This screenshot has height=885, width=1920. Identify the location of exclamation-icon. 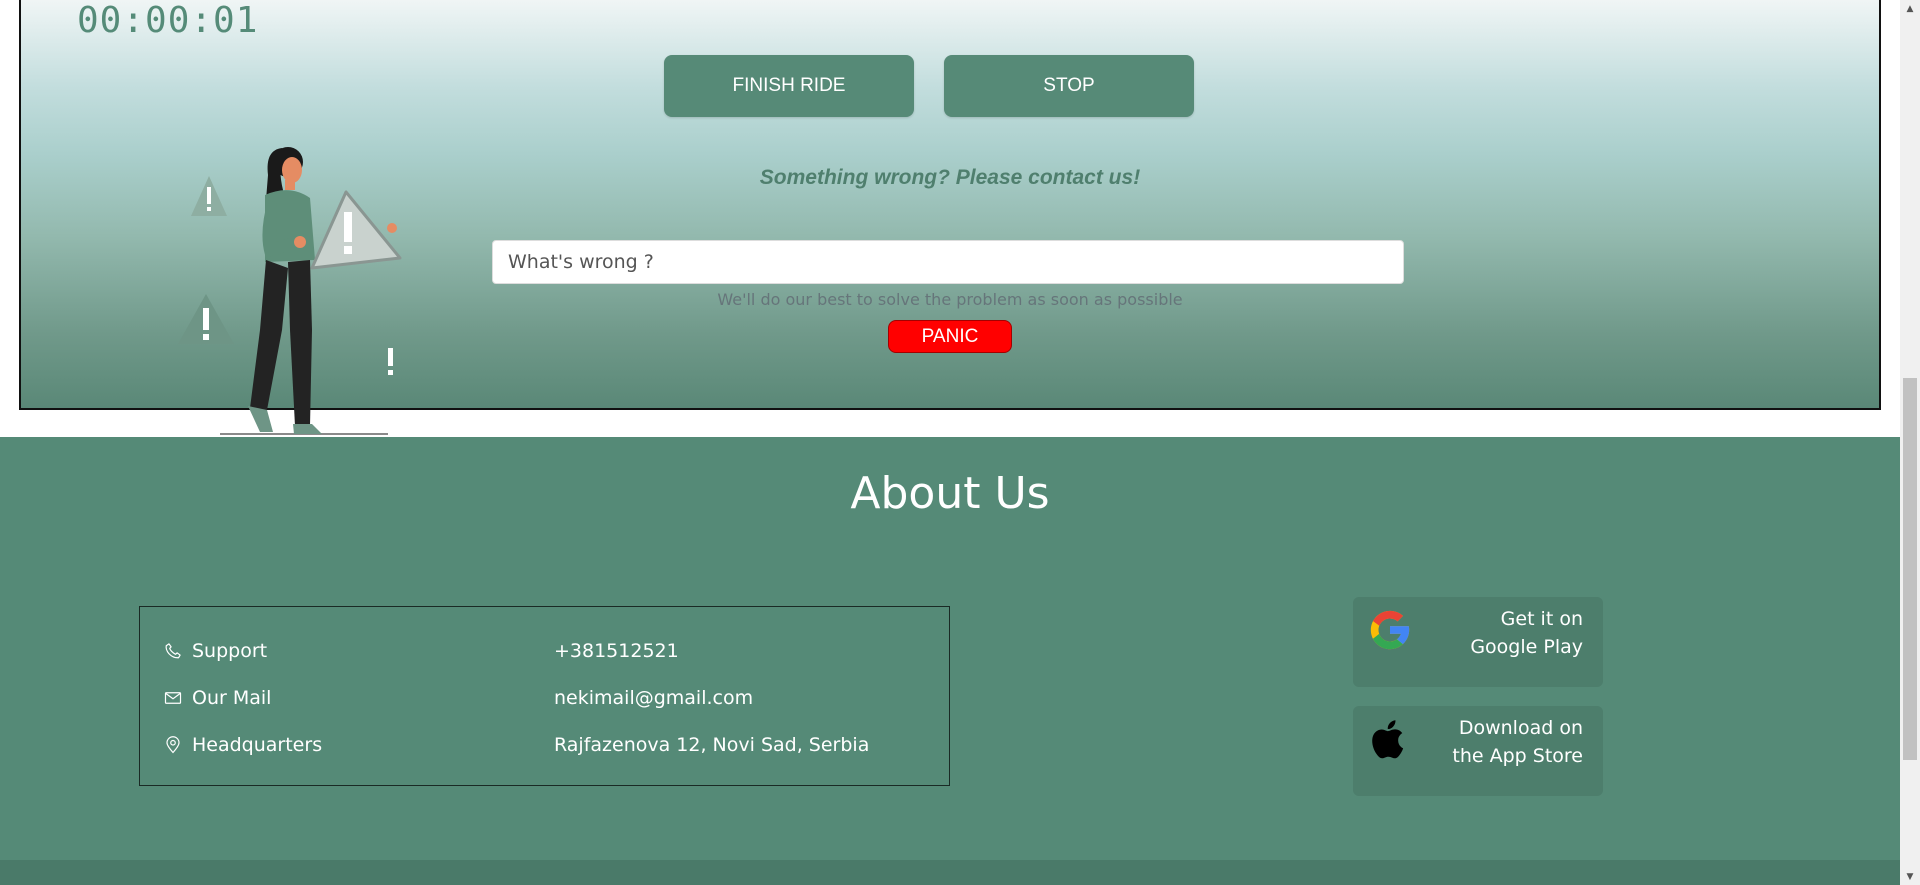
(390, 357).